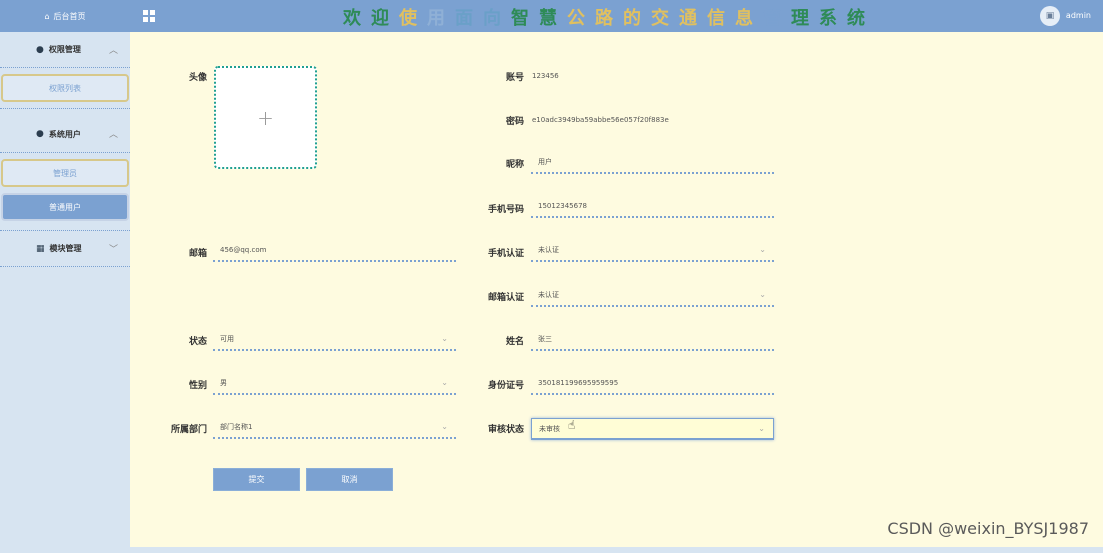 Image resolution: width=1103 pixels, height=553 pixels. Describe the element at coordinates (572, 425) in the screenshot. I see `hand-cursor-icon: ☝` at that location.